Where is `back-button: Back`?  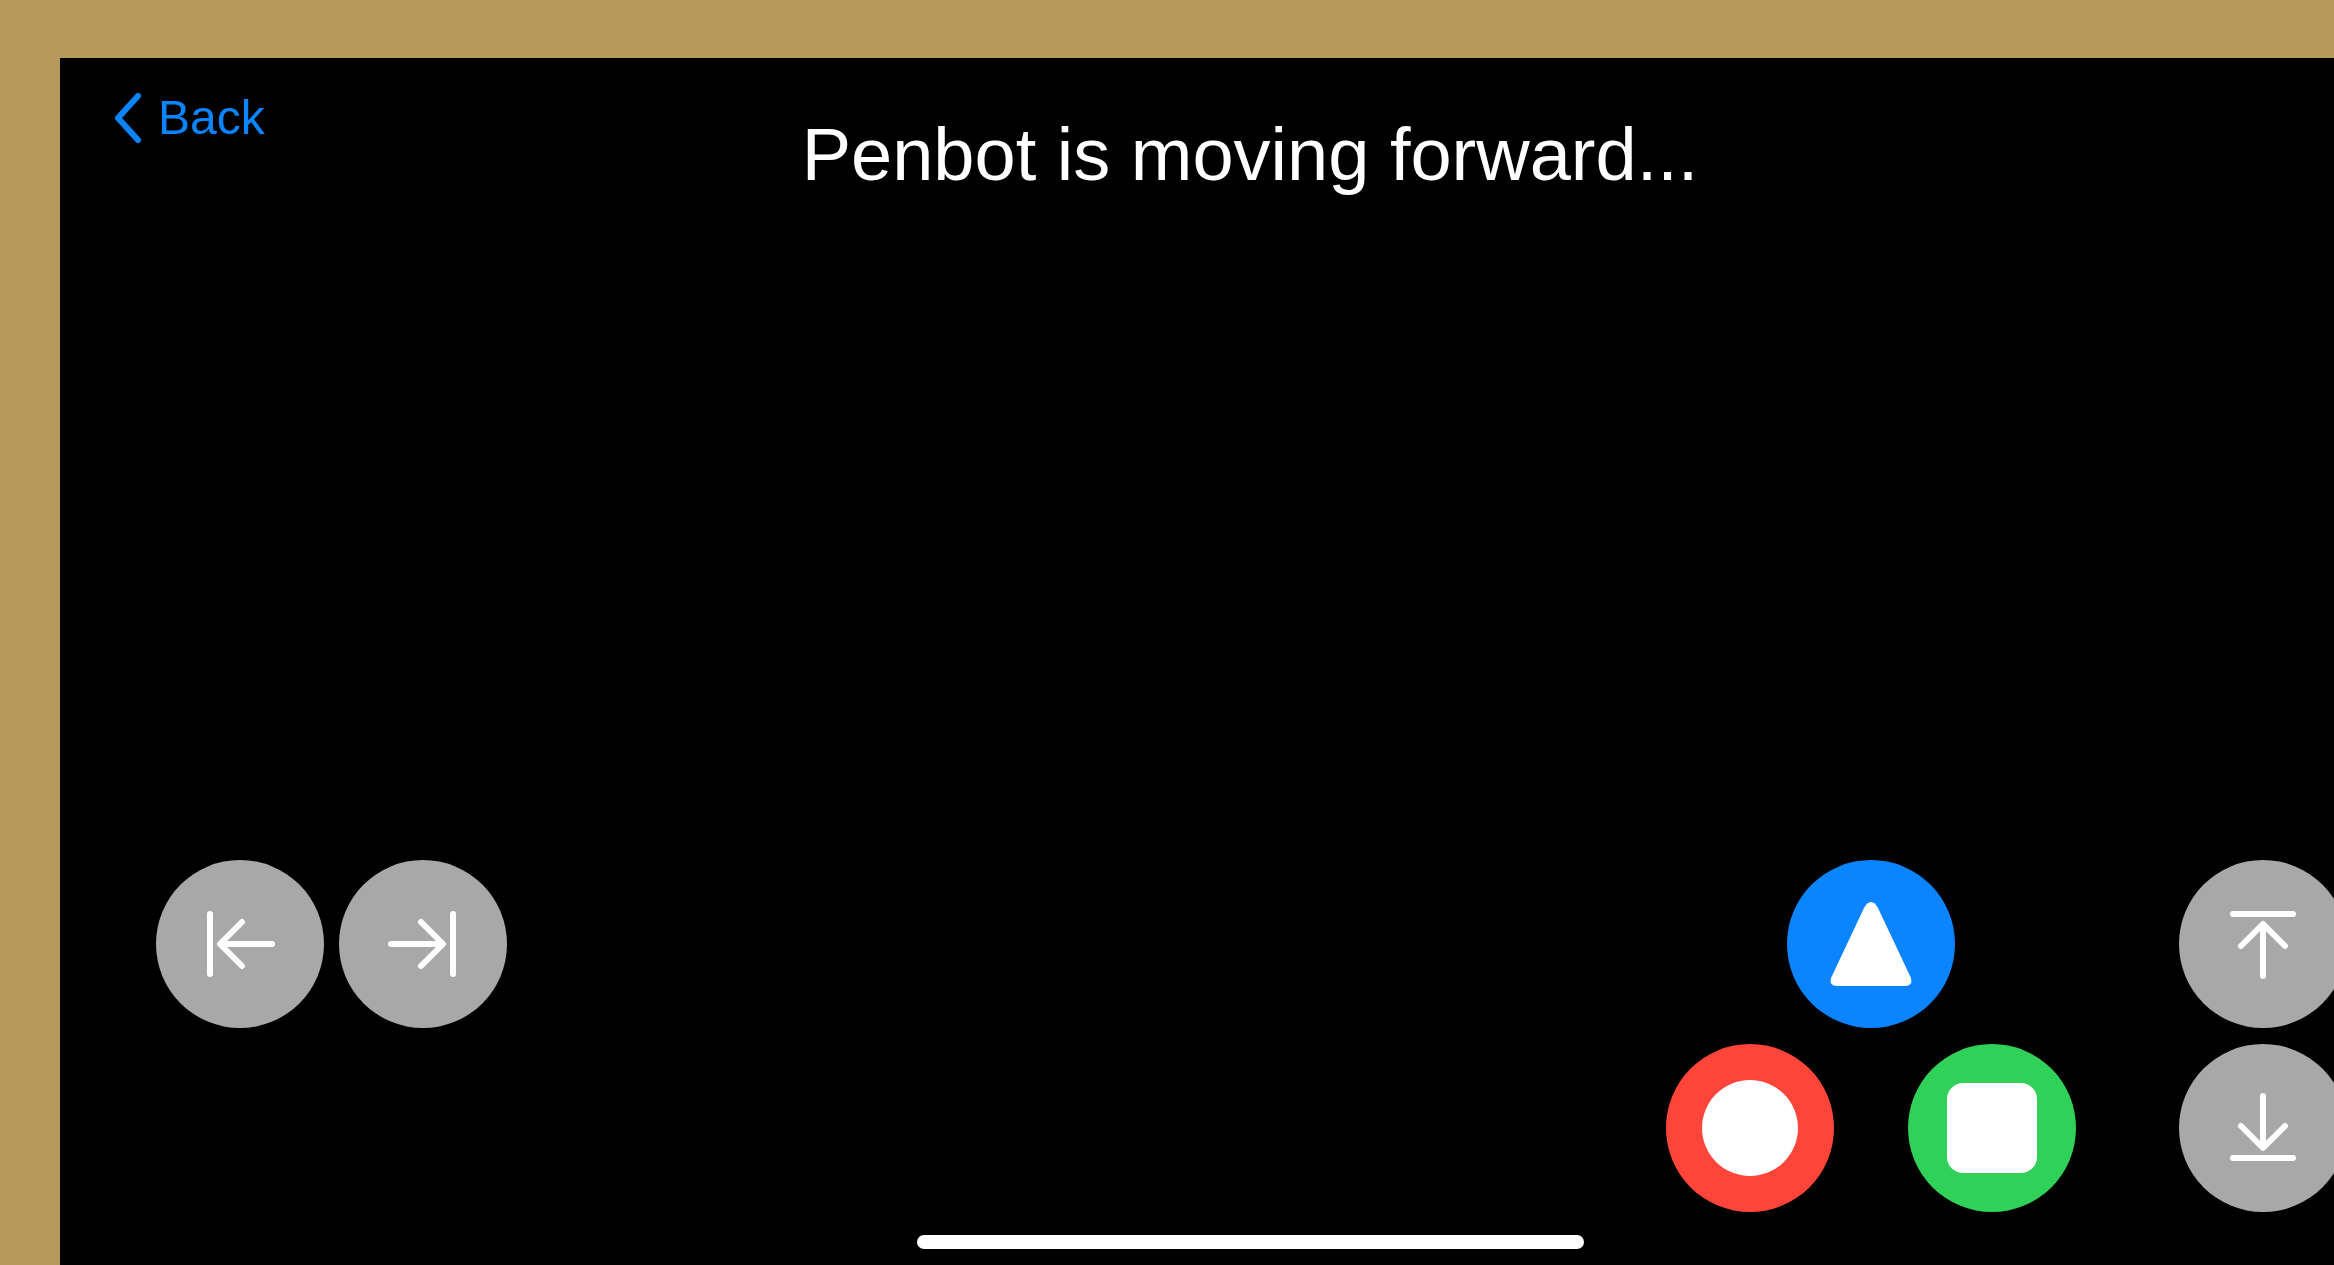
back-button: Back is located at coordinates (188, 117).